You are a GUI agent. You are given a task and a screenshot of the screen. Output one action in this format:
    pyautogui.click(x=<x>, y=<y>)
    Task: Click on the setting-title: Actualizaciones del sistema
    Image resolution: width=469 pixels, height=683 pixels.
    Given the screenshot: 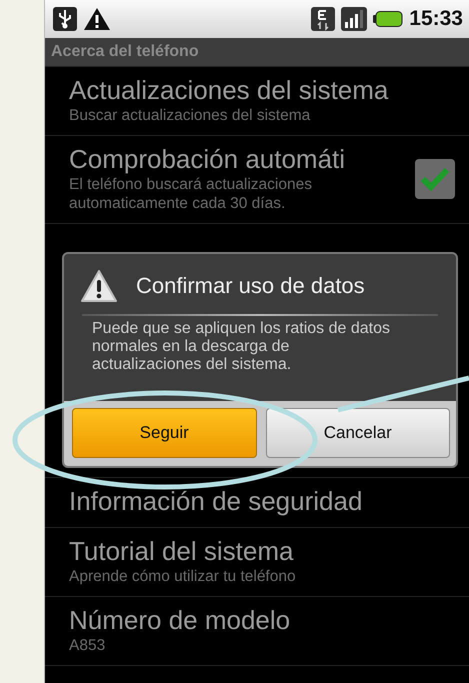 What is the action you would take?
    pyautogui.click(x=262, y=90)
    